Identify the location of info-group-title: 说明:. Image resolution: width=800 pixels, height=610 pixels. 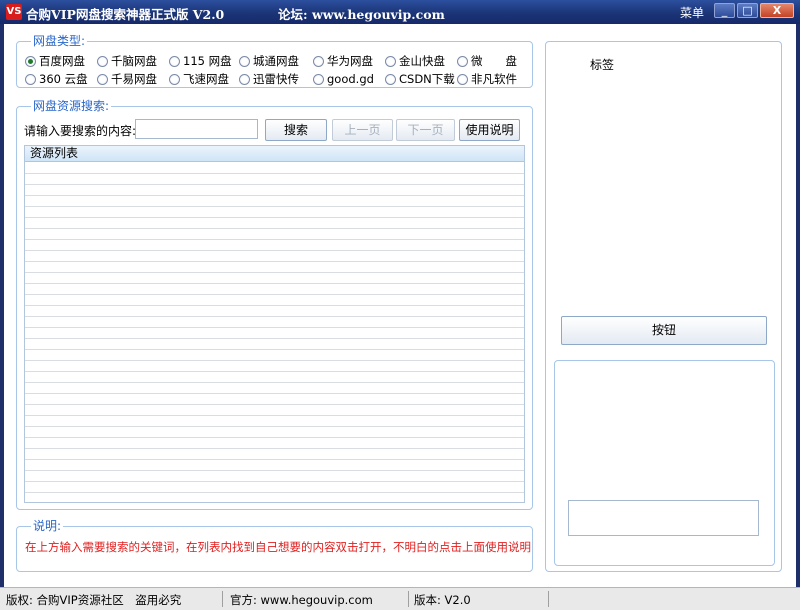
(47, 526).